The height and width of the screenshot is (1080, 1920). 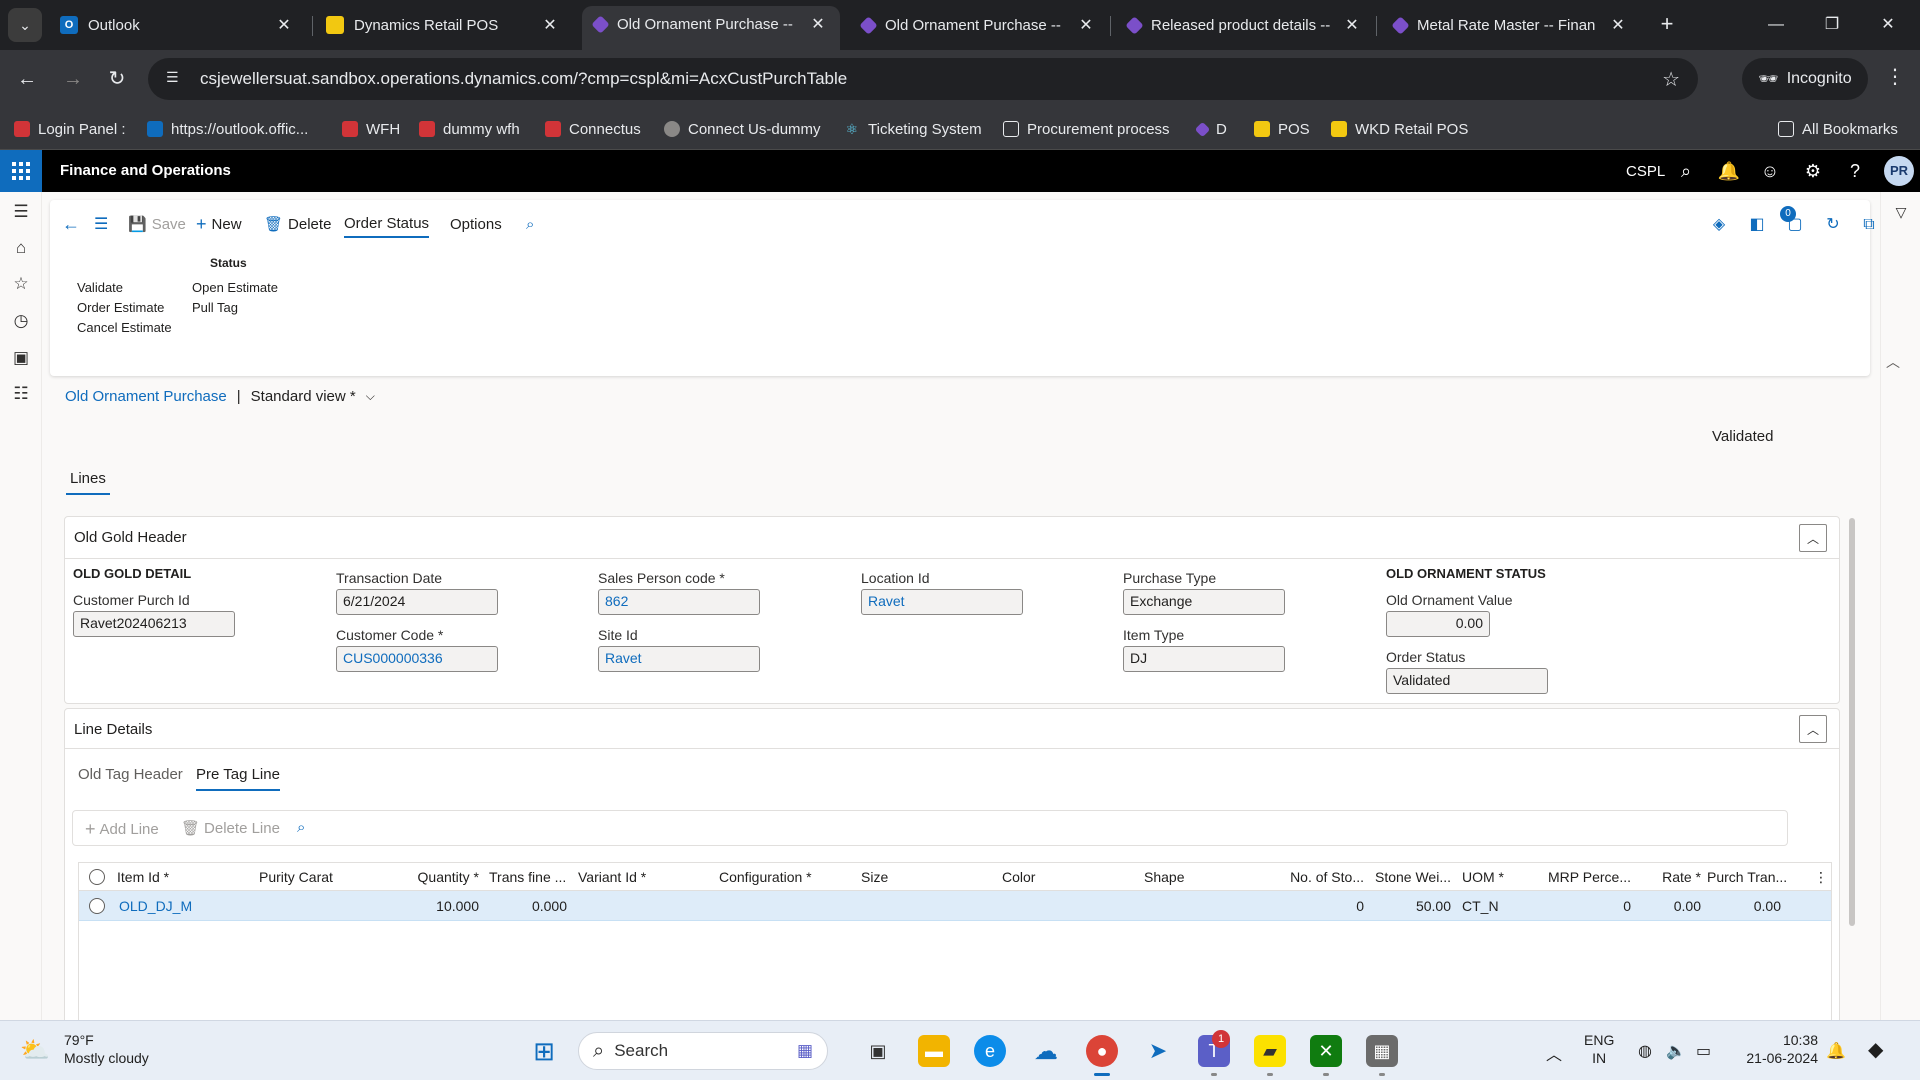 I want to click on home-icon: ⌂, so click(x=21, y=248).